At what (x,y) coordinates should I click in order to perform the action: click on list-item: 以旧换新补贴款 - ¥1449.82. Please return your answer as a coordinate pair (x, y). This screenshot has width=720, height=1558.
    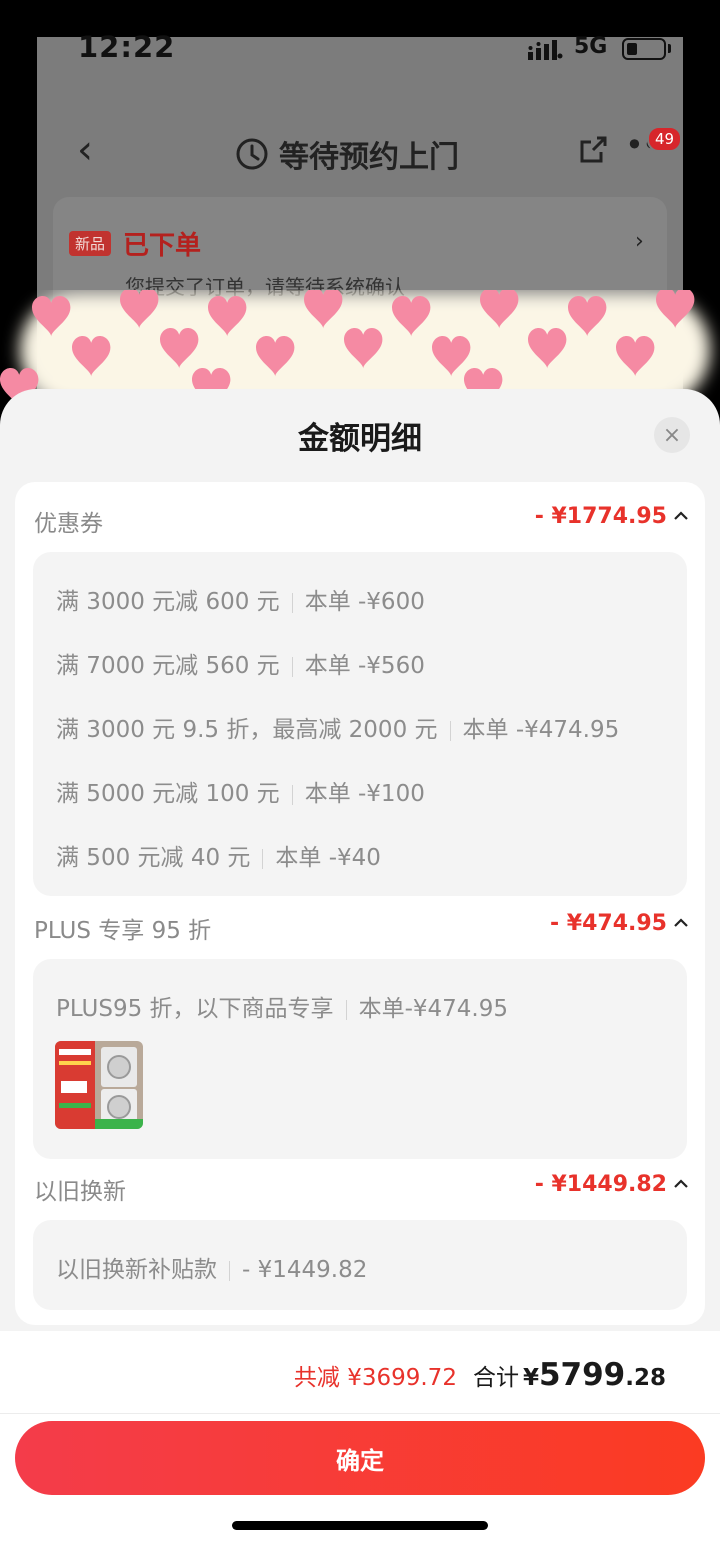
    Looking at the image, I should click on (211, 1267).